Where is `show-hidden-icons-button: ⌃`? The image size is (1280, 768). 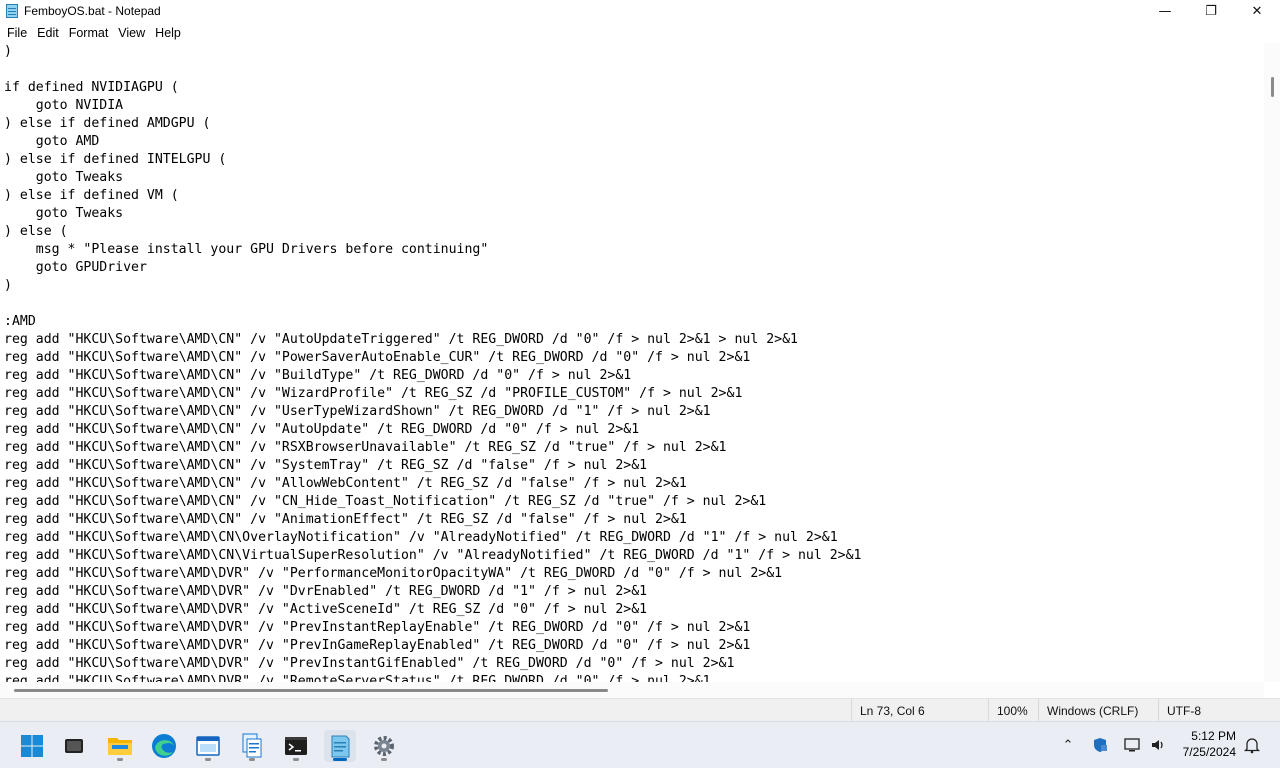 show-hidden-icons-button: ⌃ is located at coordinates (1068, 745).